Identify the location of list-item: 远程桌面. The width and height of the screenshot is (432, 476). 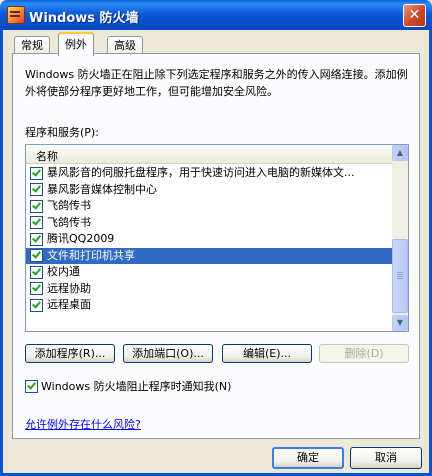
(209, 305).